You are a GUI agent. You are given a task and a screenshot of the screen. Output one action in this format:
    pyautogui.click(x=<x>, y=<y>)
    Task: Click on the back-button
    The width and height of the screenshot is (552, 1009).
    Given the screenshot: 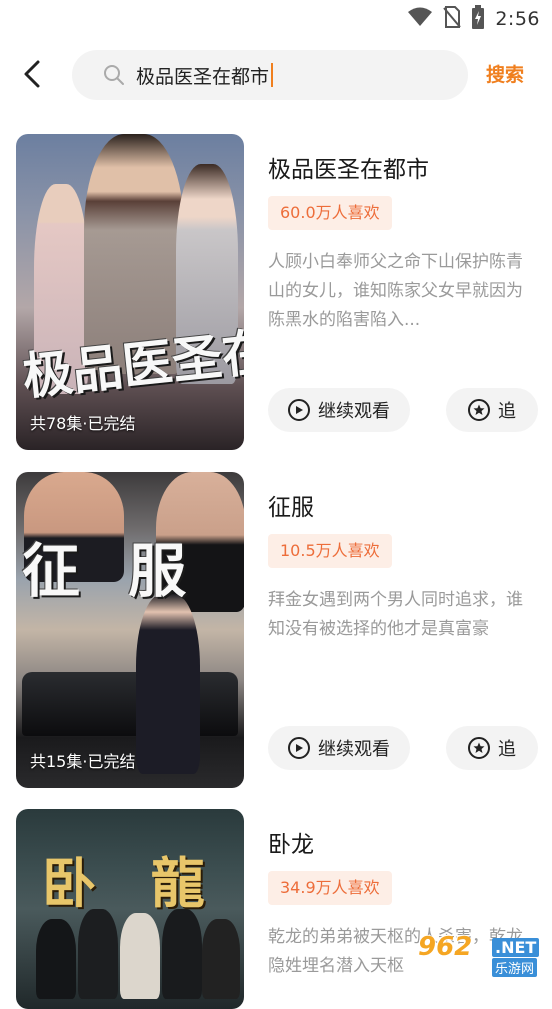 What is the action you would take?
    pyautogui.click(x=32, y=76)
    